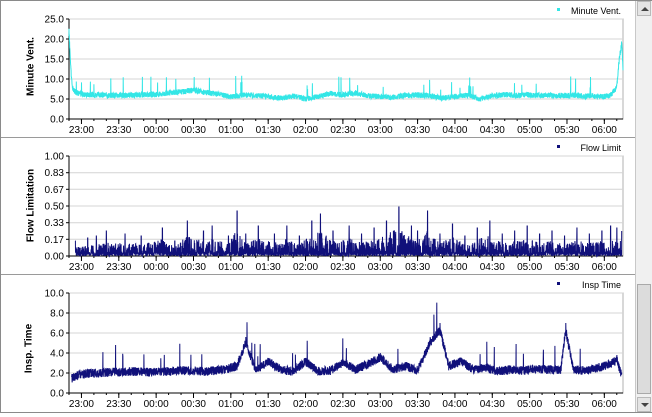  I want to click on y-tick-label: 6.0, so click(57, 334).